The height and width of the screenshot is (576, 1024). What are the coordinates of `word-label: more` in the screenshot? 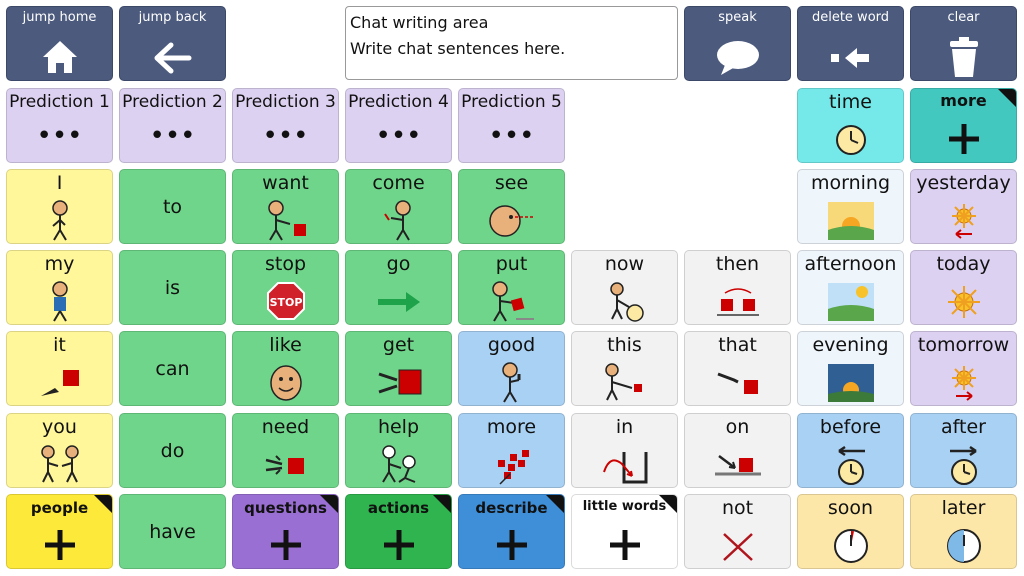 It's located at (511, 427).